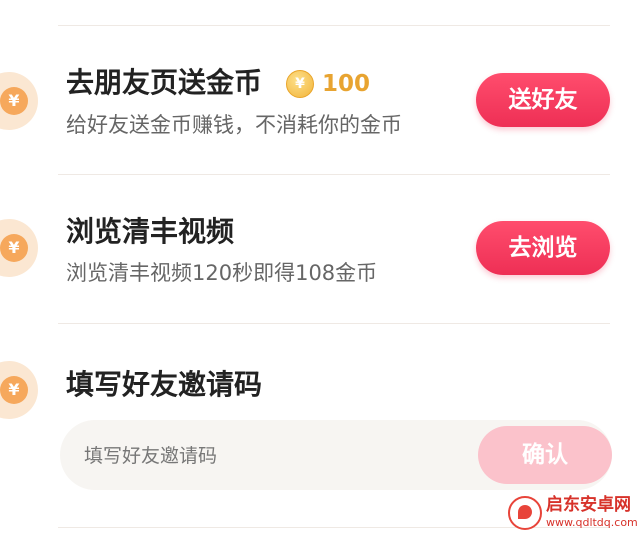  What do you see at coordinates (592, 522) in the screenshot?
I see `watermark-url: www.qdltdq.com` at bounding box center [592, 522].